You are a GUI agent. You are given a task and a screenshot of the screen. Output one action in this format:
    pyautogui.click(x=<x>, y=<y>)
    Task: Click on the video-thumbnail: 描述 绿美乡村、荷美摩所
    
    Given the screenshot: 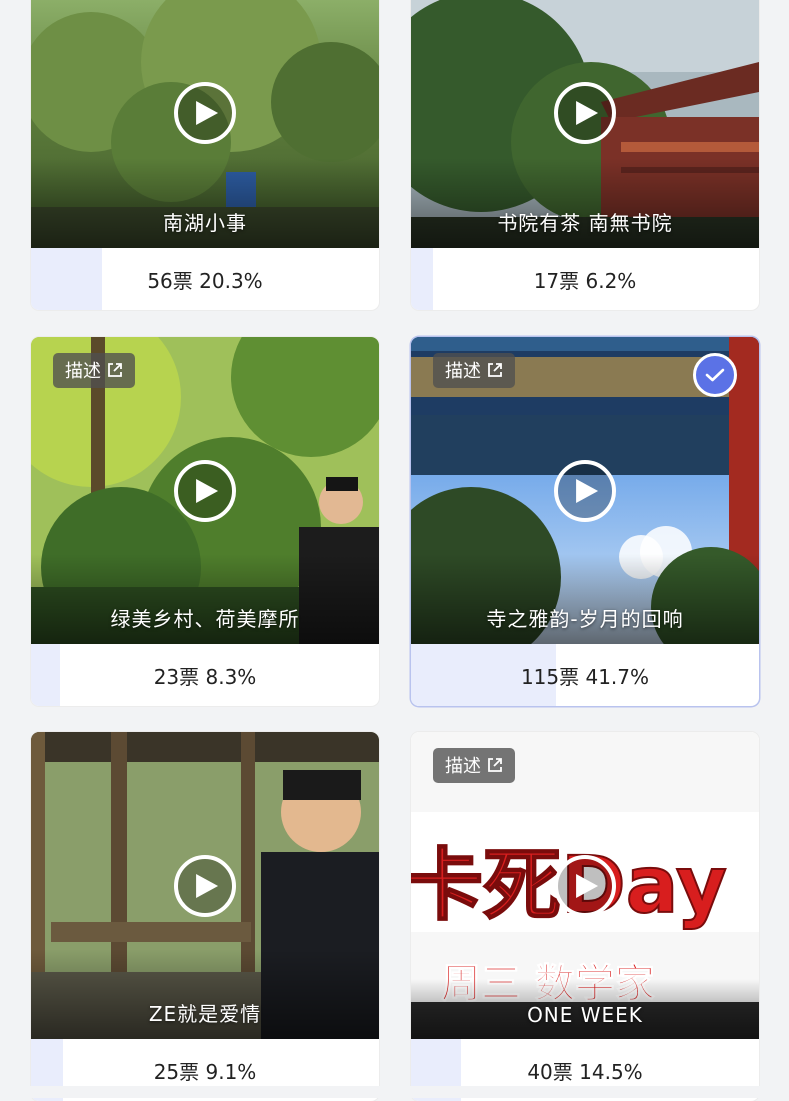 What is the action you would take?
    pyautogui.click(x=205, y=490)
    